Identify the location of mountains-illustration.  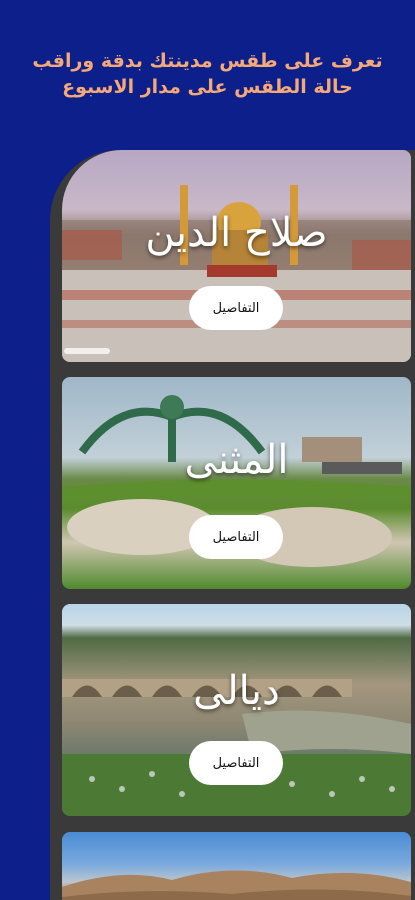
(236, 885).